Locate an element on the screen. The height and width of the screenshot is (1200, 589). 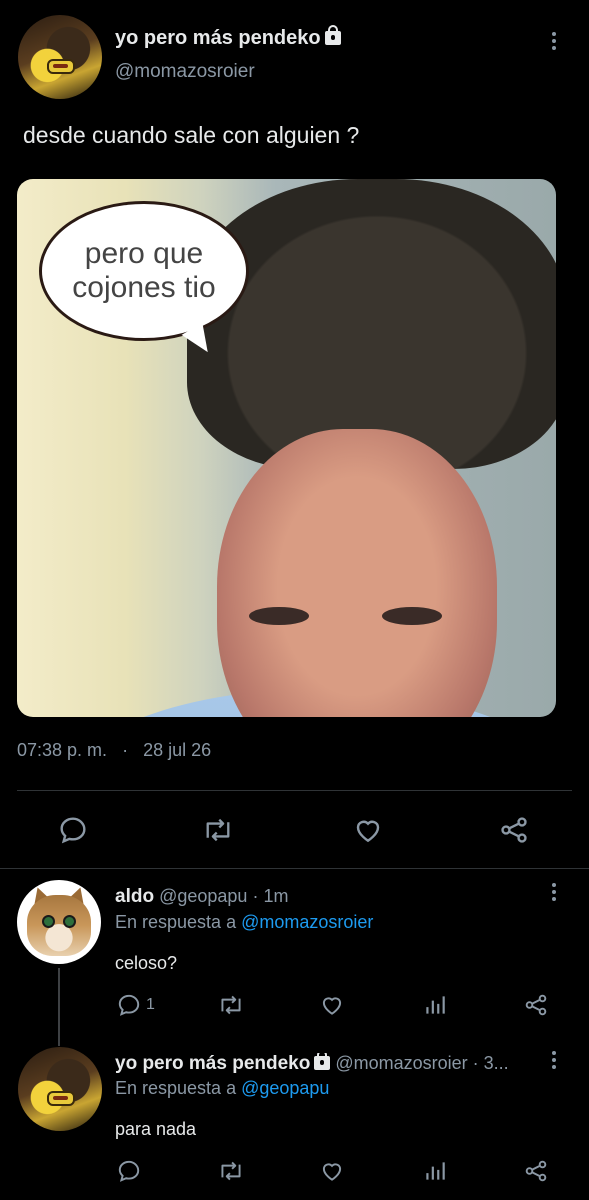
tweet-date: 28 jul 26 is located at coordinates (177, 750).